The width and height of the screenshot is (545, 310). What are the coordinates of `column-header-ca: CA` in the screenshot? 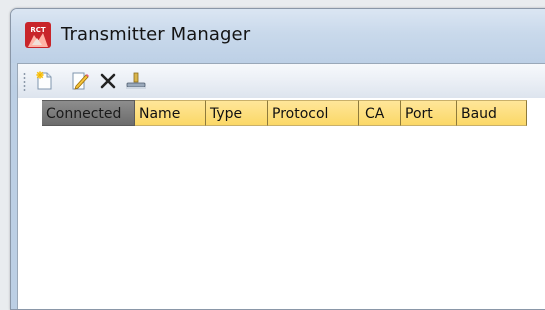 It's located at (380, 113).